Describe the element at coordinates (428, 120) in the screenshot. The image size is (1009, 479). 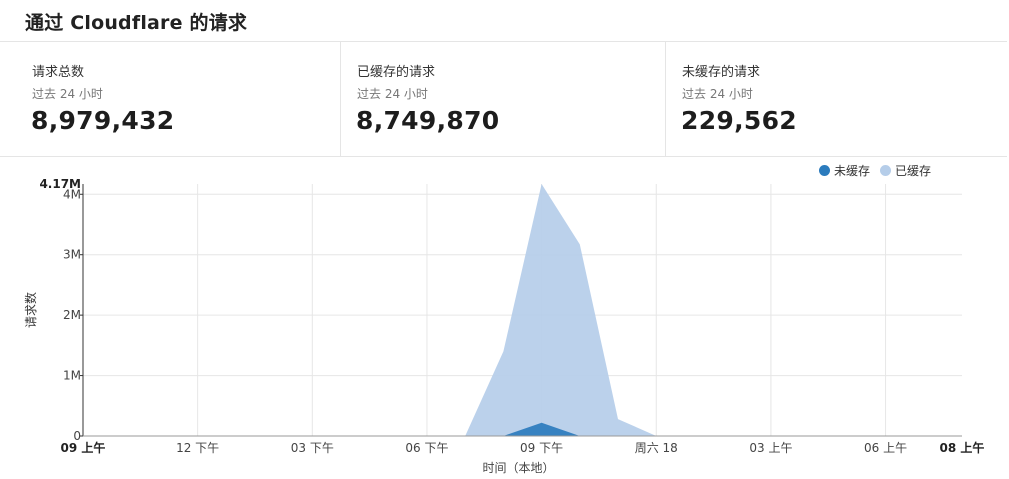
I see `stat-value: 8,749,870` at that location.